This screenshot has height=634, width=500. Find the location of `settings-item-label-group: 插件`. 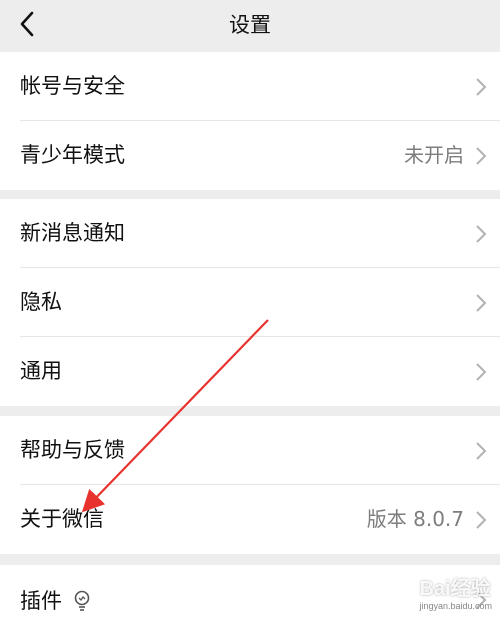

settings-item-label-group: 插件 is located at coordinates (56, 599).